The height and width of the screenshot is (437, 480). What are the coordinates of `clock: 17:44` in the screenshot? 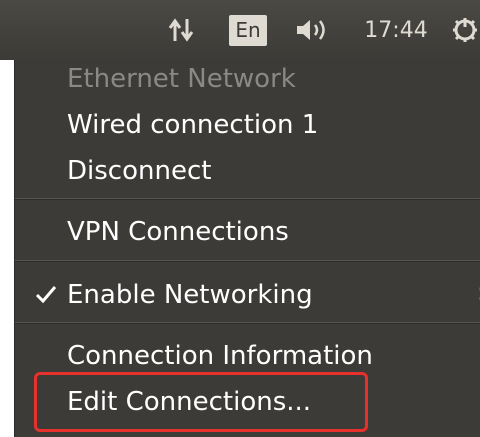 It's located at (396, 30).